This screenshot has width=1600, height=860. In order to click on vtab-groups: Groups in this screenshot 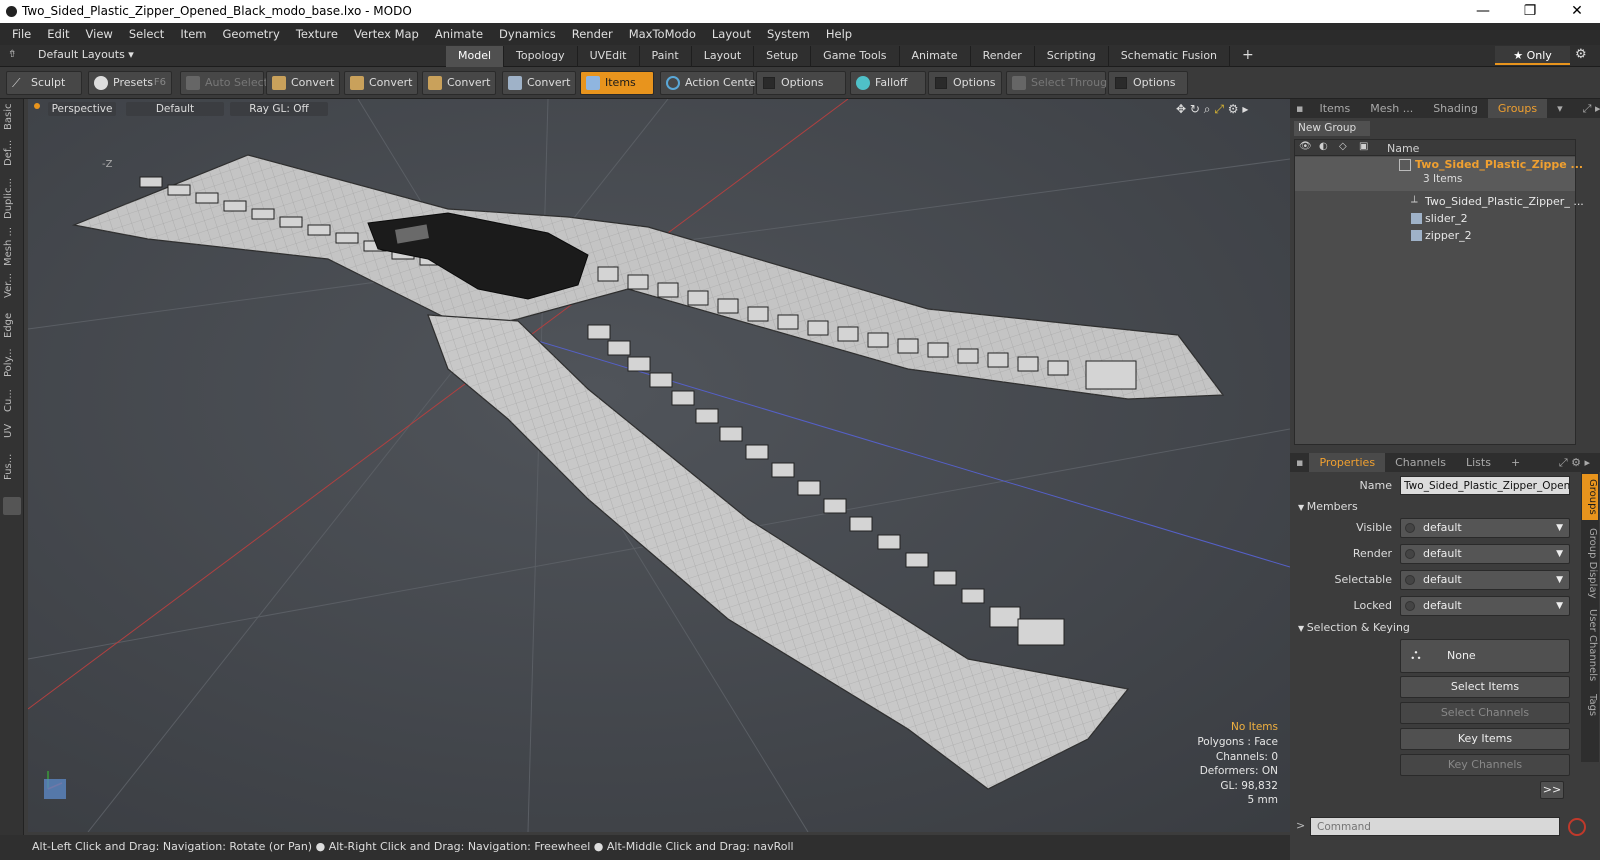, I will do `click(1590, 497)`.